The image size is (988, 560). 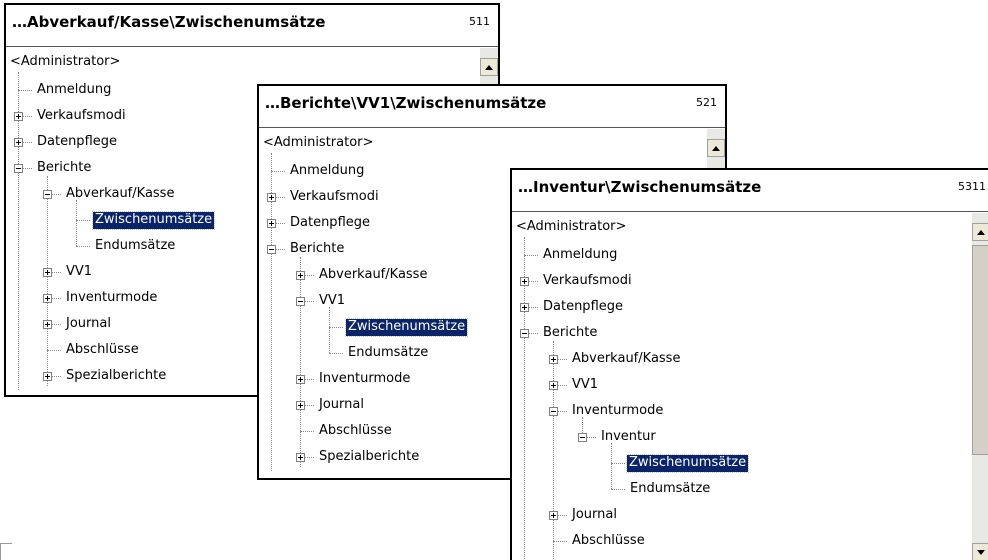 What do you see at coordinates (980, 350) in the screenshot?
I see `scrollbar-thumb` at bounding box center [980, 350].